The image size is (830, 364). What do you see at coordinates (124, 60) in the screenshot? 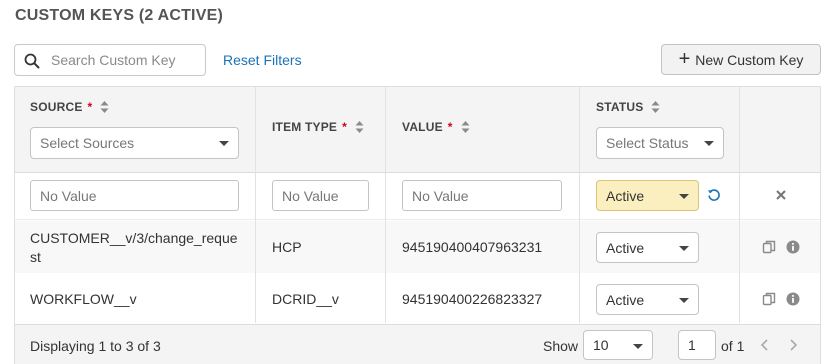
I see `search-input` at bounding box center [124, 60].